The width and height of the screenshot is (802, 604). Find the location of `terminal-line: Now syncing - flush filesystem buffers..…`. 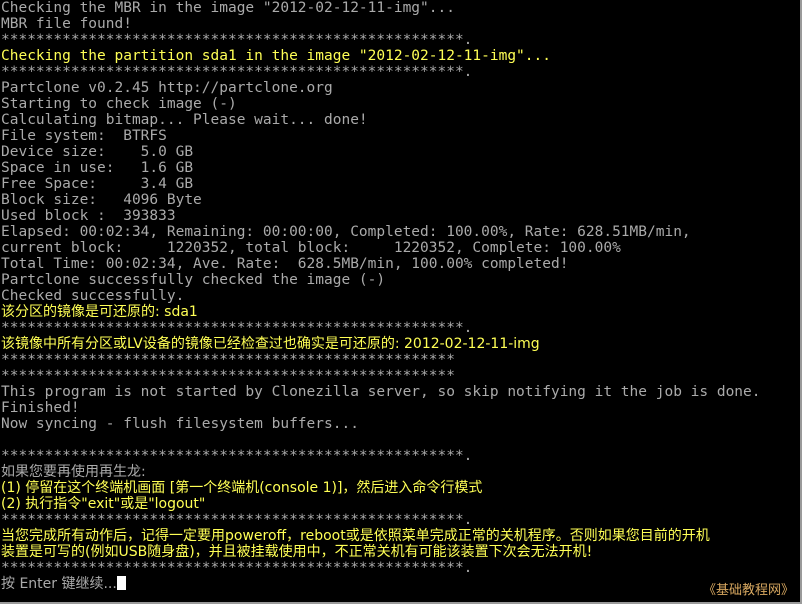

terminal-line: Now syncing - flush filesystem buffers..… is located at coordinates (180, 424).